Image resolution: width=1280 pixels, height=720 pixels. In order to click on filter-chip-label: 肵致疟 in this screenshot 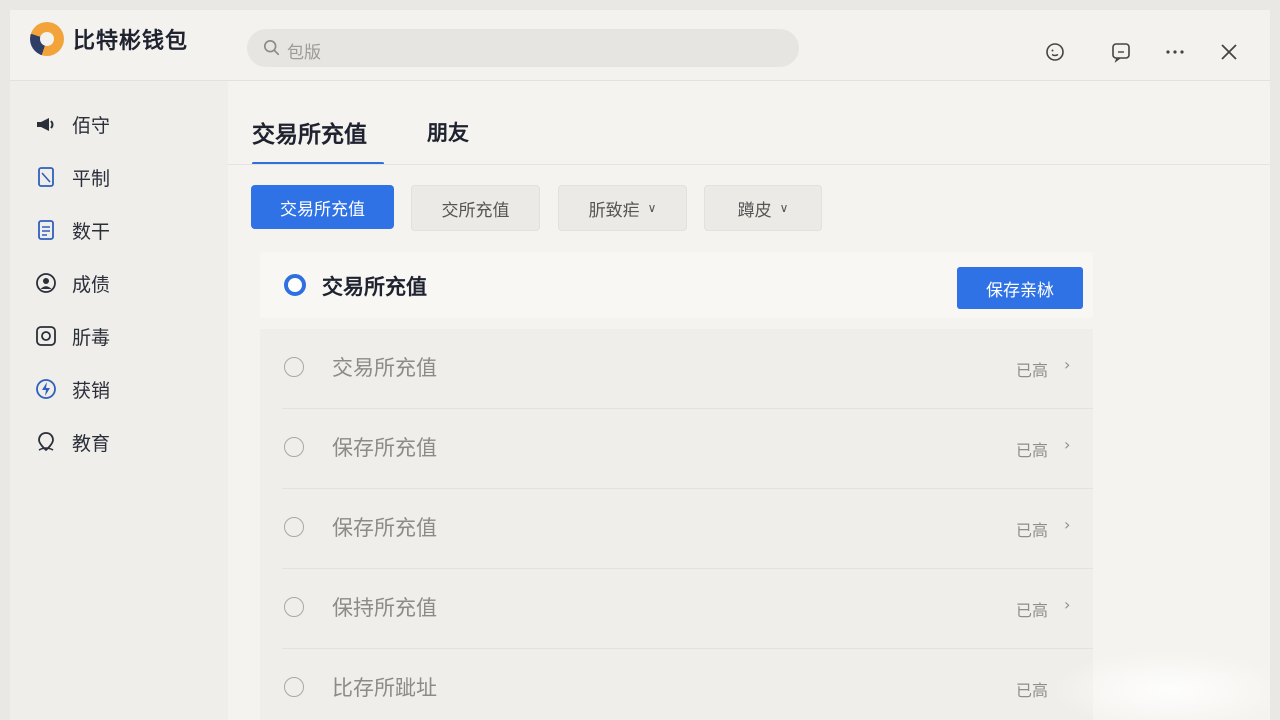, I will do `click(614, 210)`.